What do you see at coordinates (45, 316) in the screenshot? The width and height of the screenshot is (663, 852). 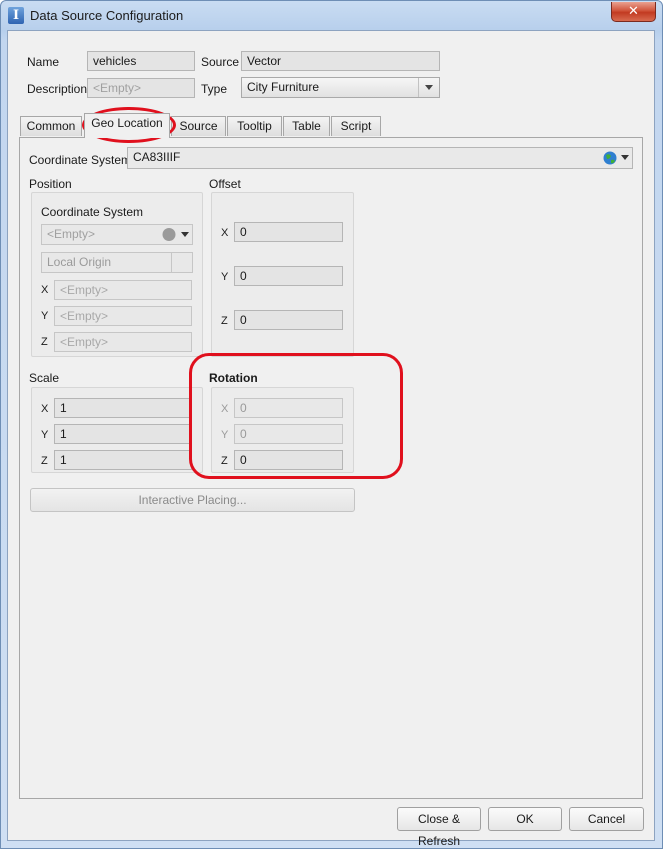 I see `position-y-label: Y` at bounding box center [45, 316].